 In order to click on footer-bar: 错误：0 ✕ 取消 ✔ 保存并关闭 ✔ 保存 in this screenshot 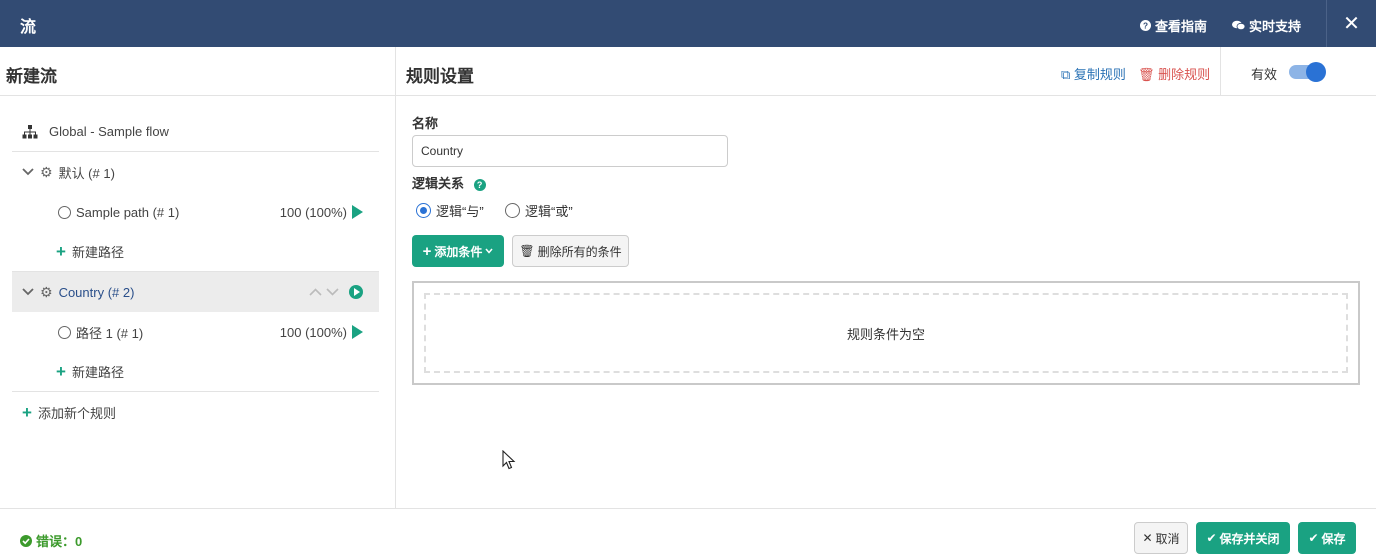, I will do `click(688, 533)`.